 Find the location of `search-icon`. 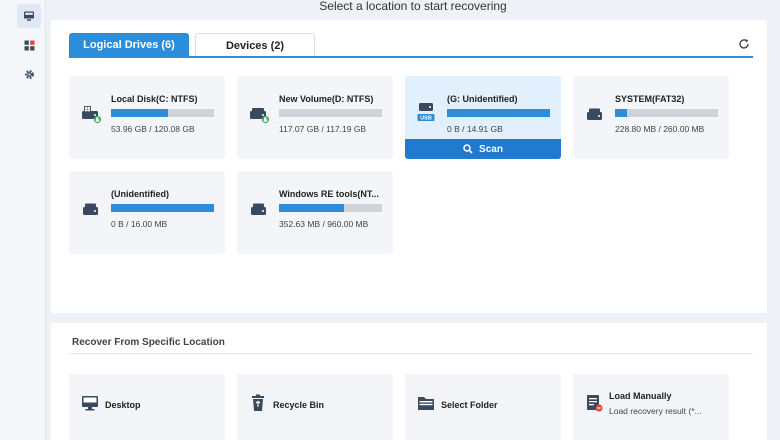

search-icon is located at coordinates (468, 149).